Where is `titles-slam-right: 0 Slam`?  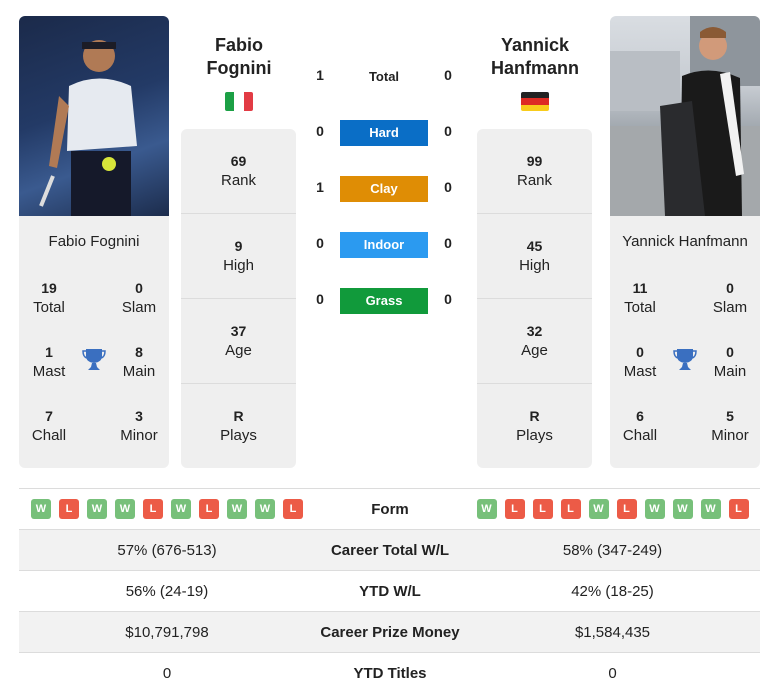 titles-slam-right: 0 Slam is located at coordinates (730, 298).